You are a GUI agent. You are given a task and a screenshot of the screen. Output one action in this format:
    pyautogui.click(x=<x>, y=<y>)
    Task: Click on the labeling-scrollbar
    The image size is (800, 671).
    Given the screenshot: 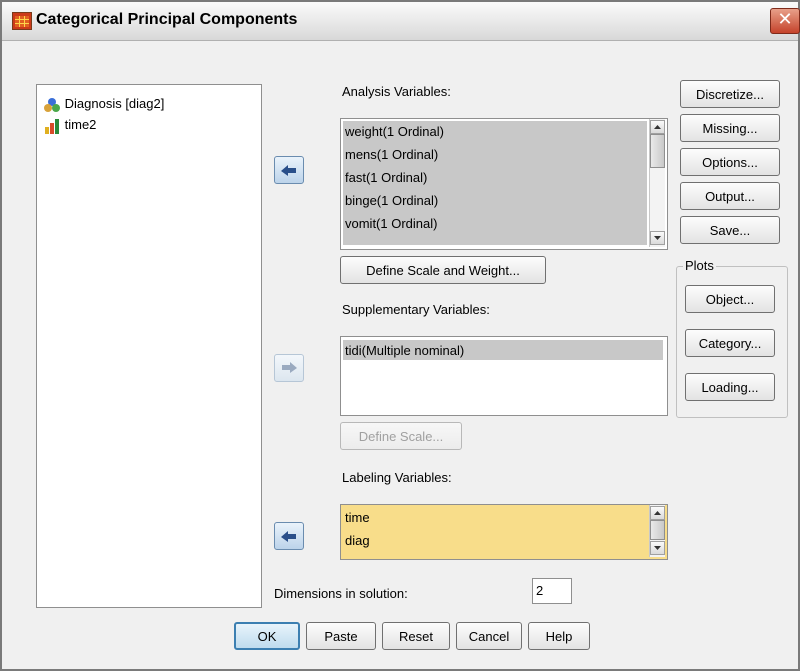 What is the action you would take?
    pyautogui.click(x=657, y=531)
    